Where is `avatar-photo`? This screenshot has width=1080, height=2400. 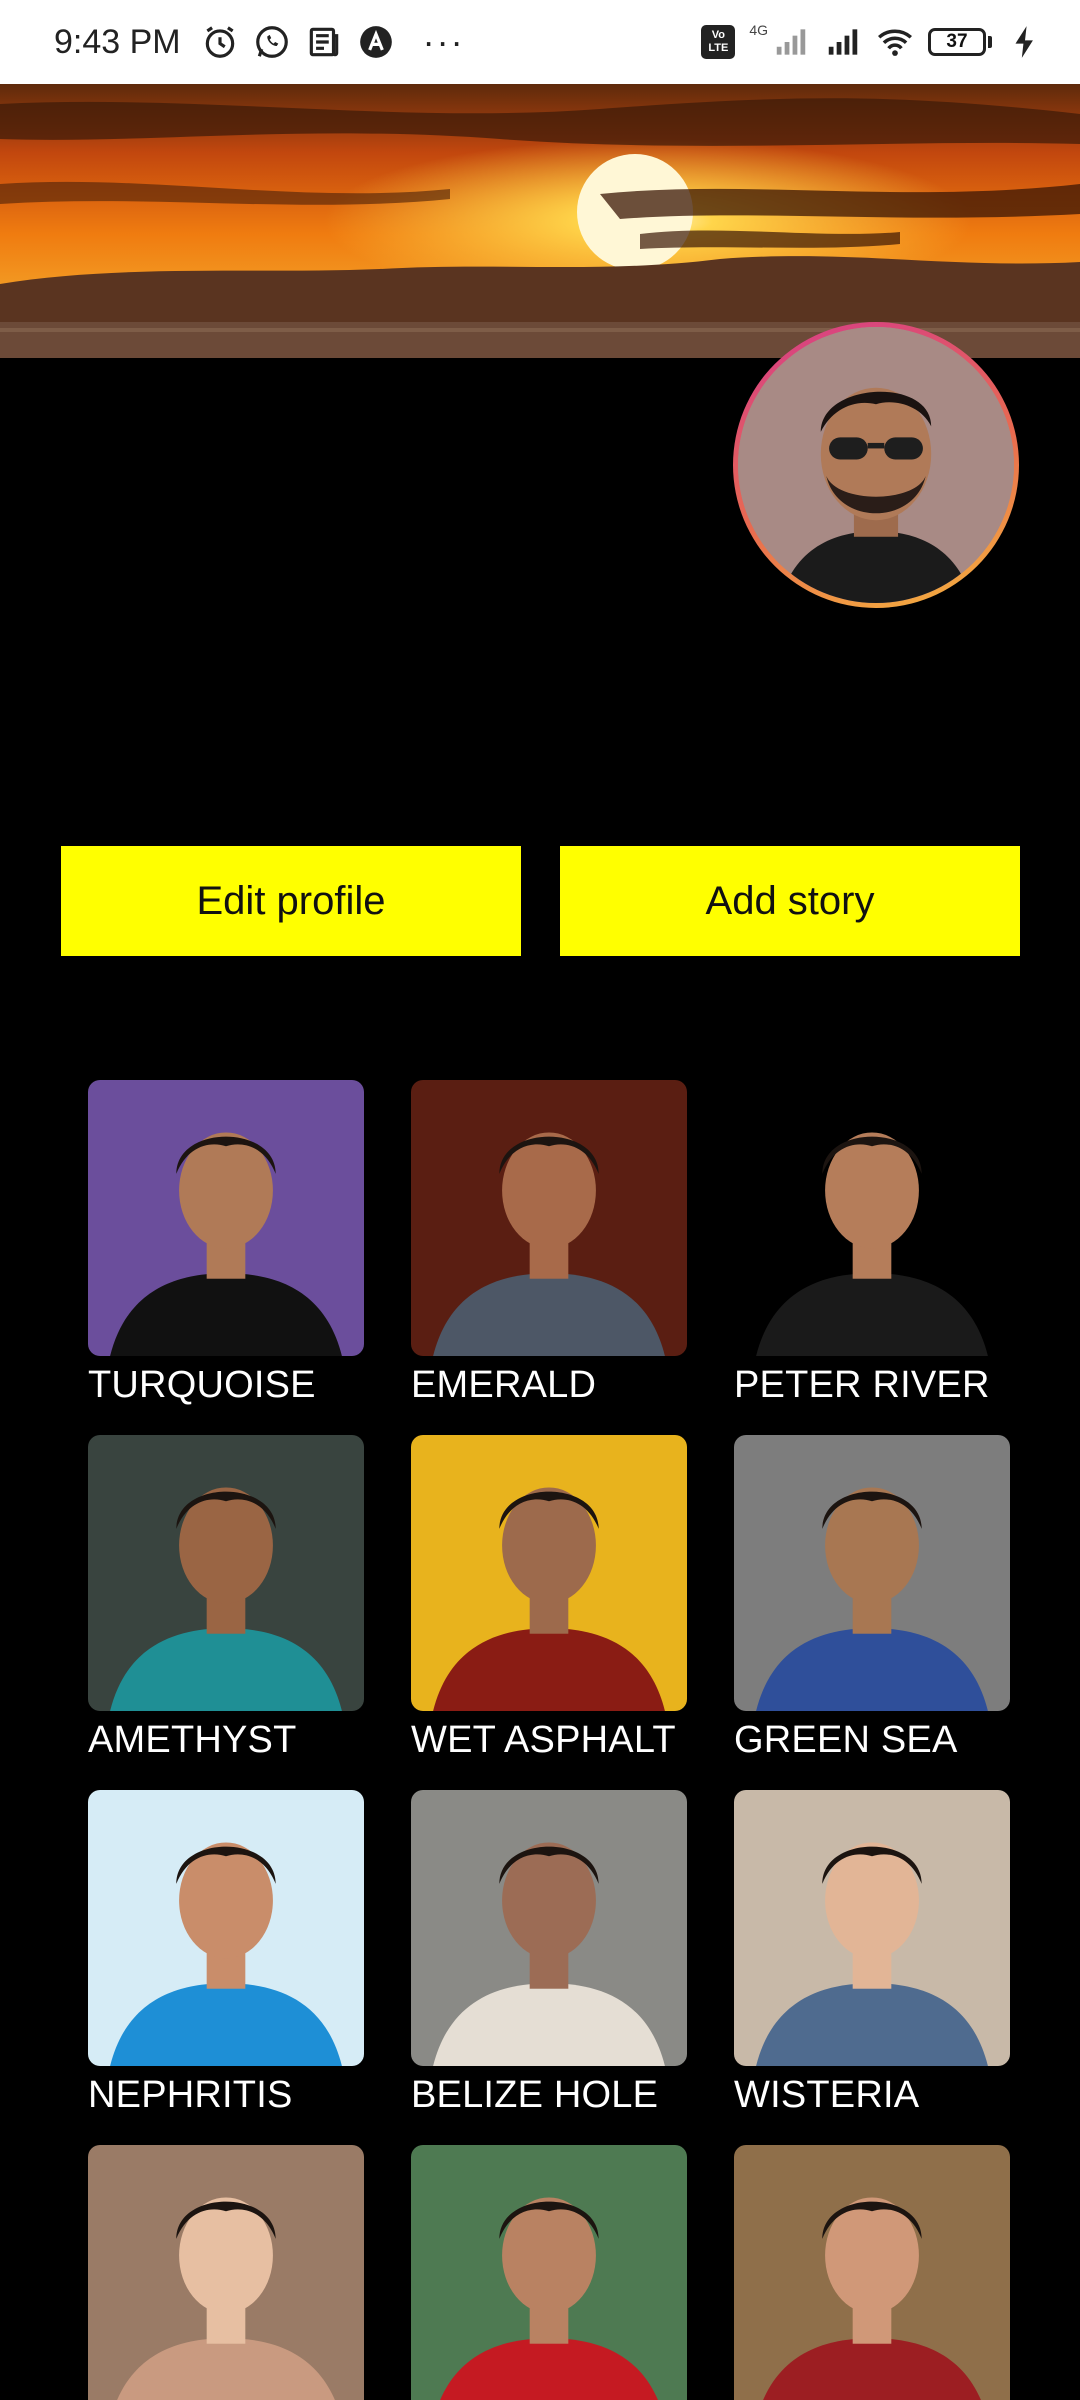 avatar-photo is located at coordinates (876, 465).